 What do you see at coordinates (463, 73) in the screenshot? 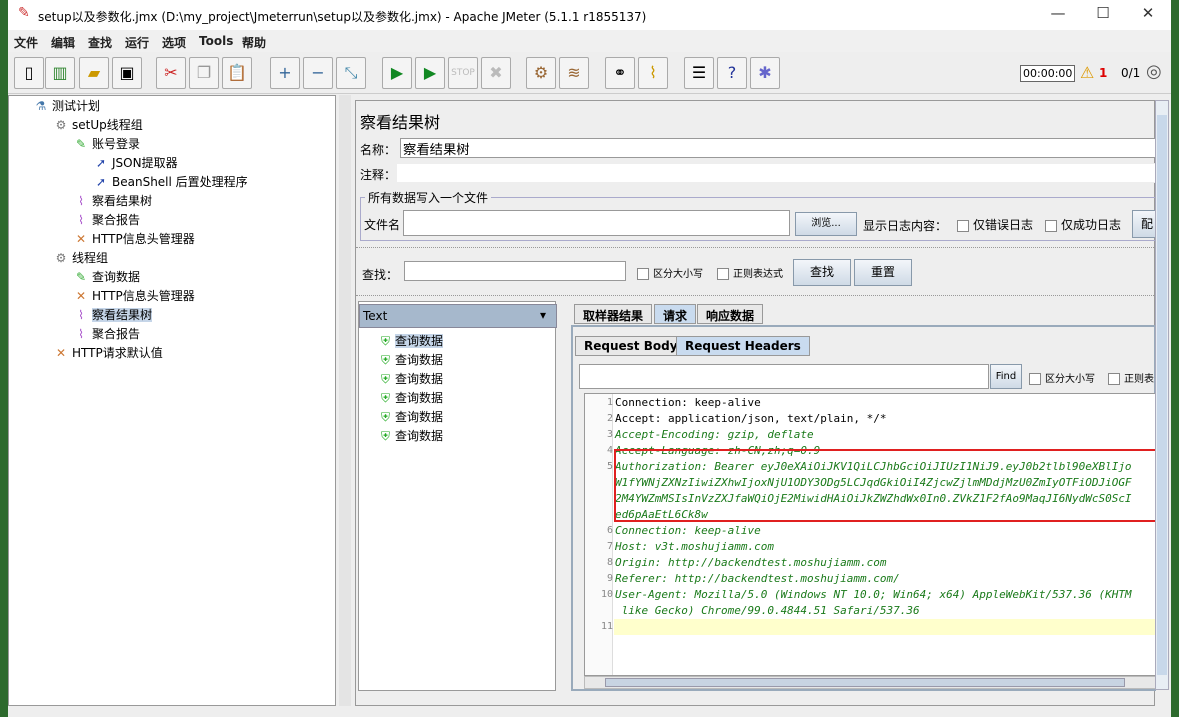
I see `stop-icon: STOP` at bounding box center [463, 73].